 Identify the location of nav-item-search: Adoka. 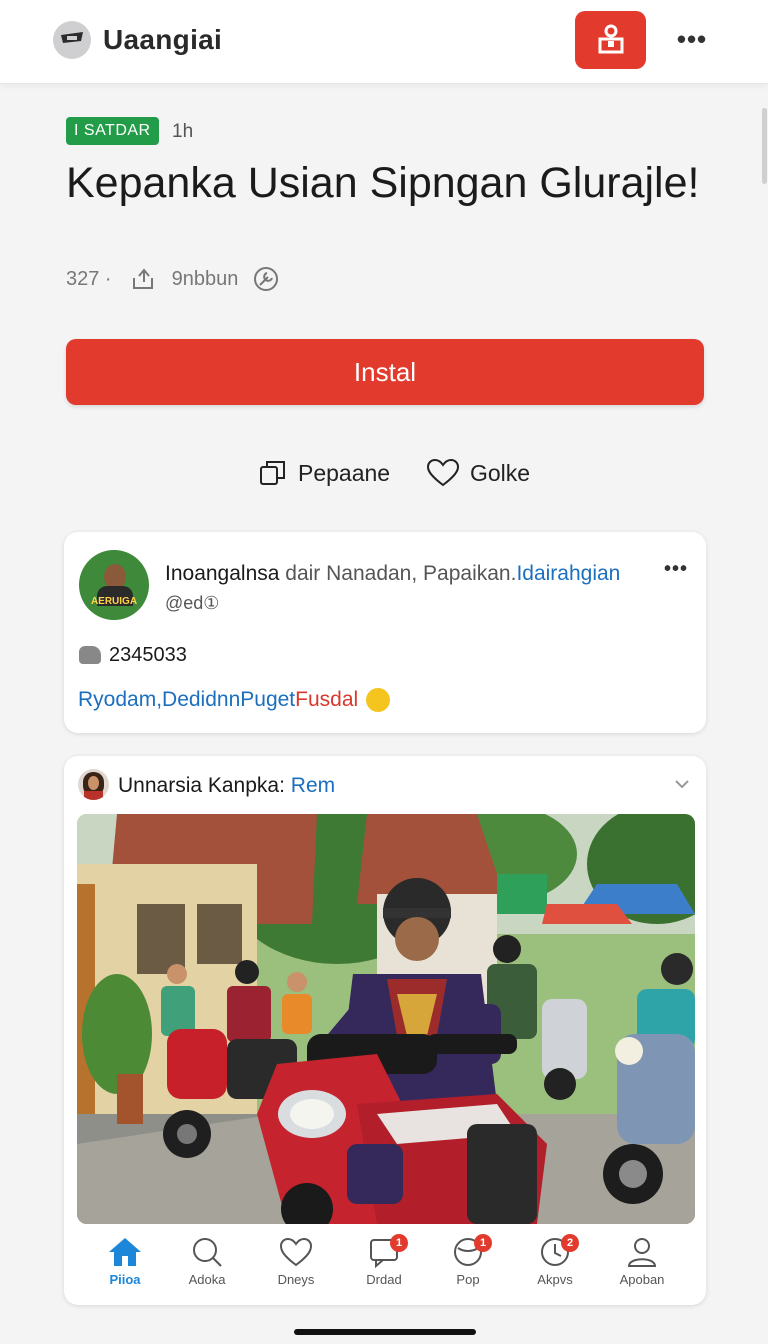
(207, 1266).